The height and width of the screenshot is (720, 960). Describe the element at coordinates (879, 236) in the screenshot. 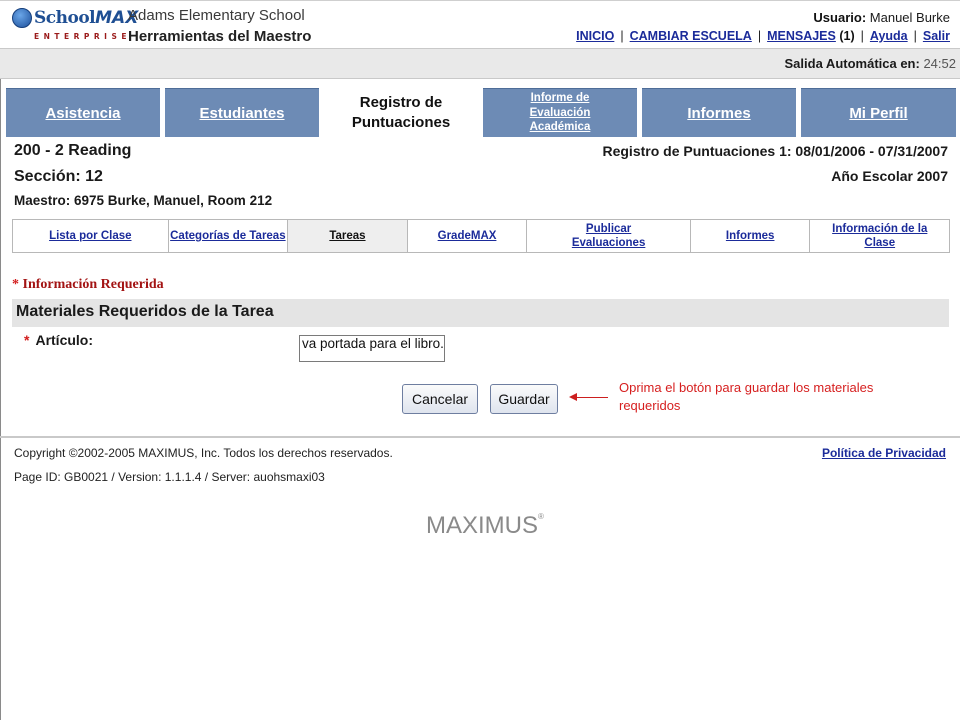

I see `subnav-informacion-de-la-clase: Información de la Clase` at that location.